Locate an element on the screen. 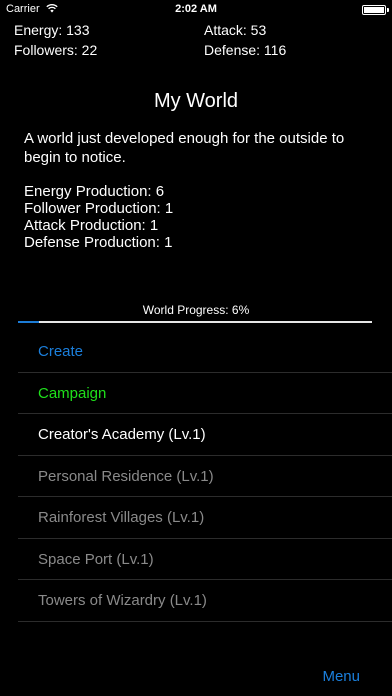 The image size is (392, 696). status-bar: Carrier 2:02 AM is located at coordinates (196, 10).